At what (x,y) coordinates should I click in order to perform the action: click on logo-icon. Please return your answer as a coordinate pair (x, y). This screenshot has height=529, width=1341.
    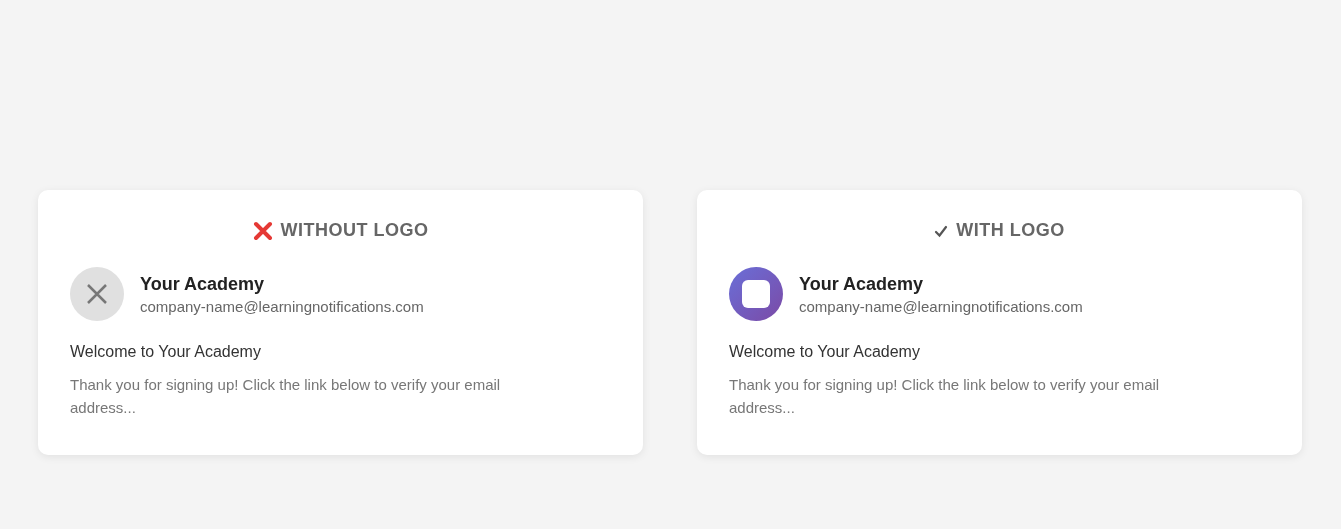
    Looking at the image, I should click on (756, 294).